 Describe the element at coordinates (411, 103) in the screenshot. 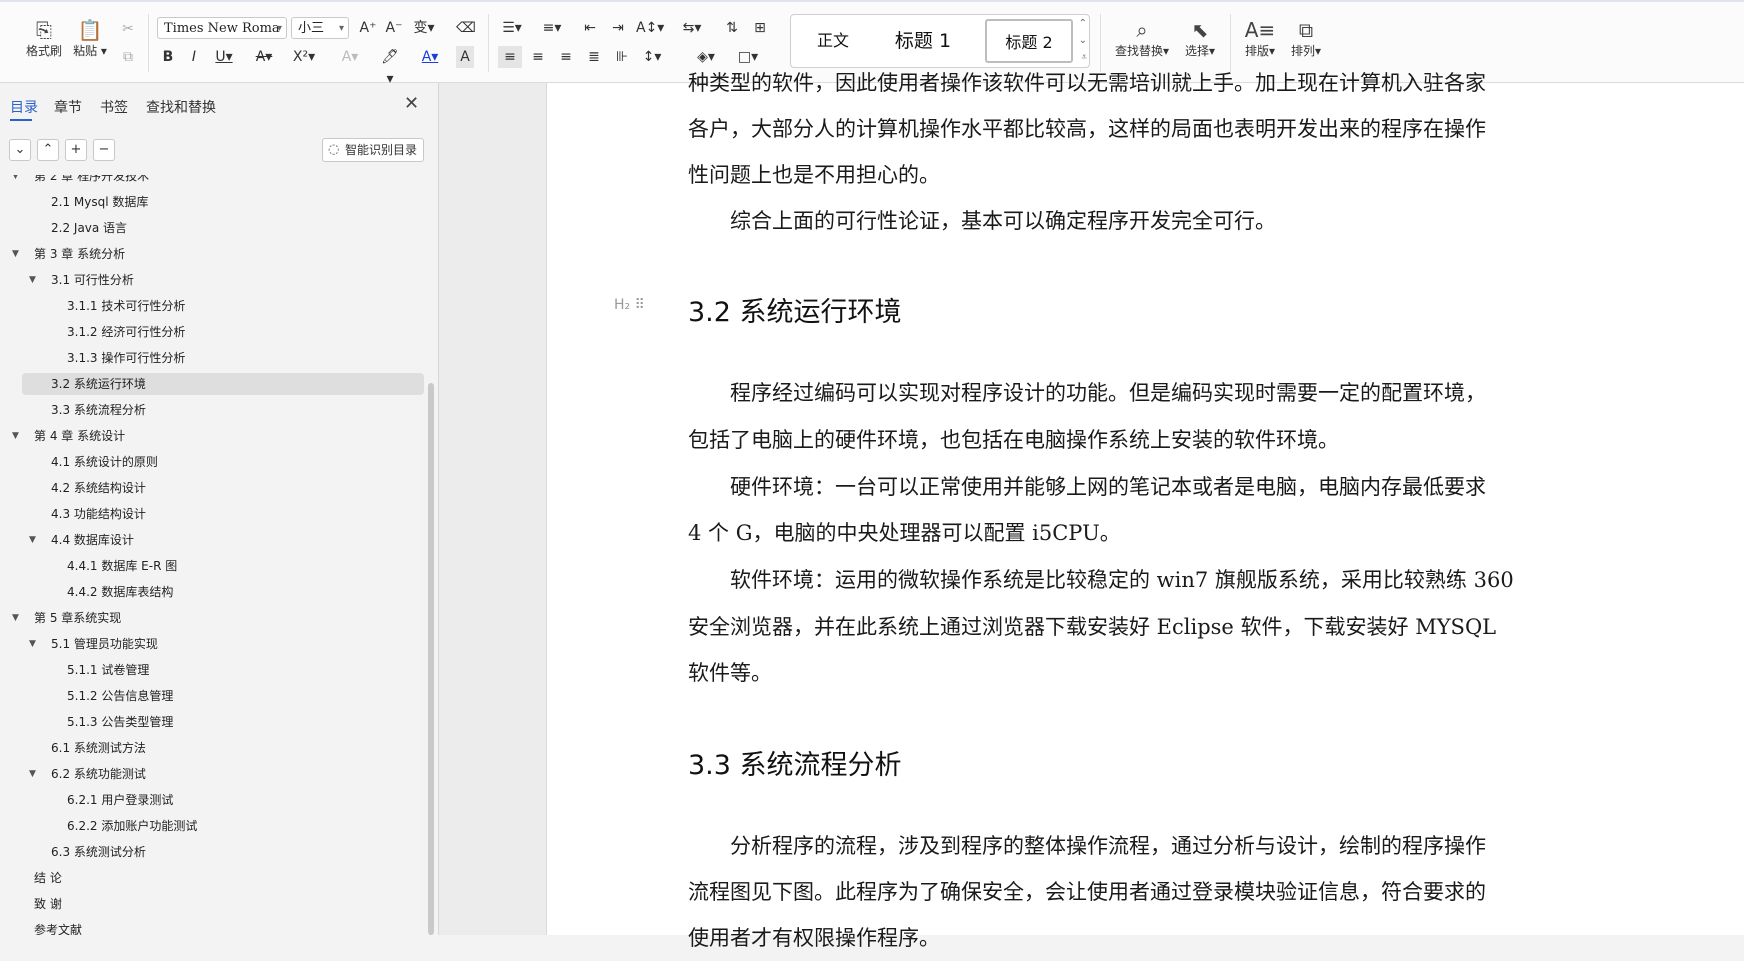

I see `close-icon: ✕` at that location.